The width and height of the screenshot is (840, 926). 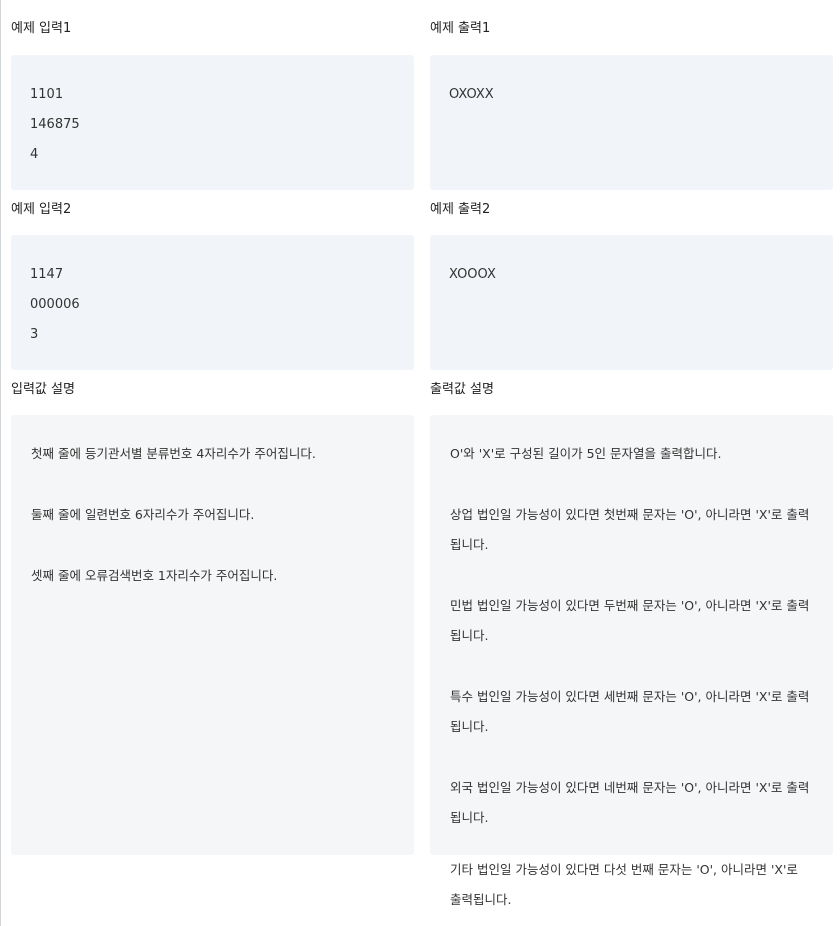 I want to click on example-output-2-line: XOOOX, so click(x=472, y=274).